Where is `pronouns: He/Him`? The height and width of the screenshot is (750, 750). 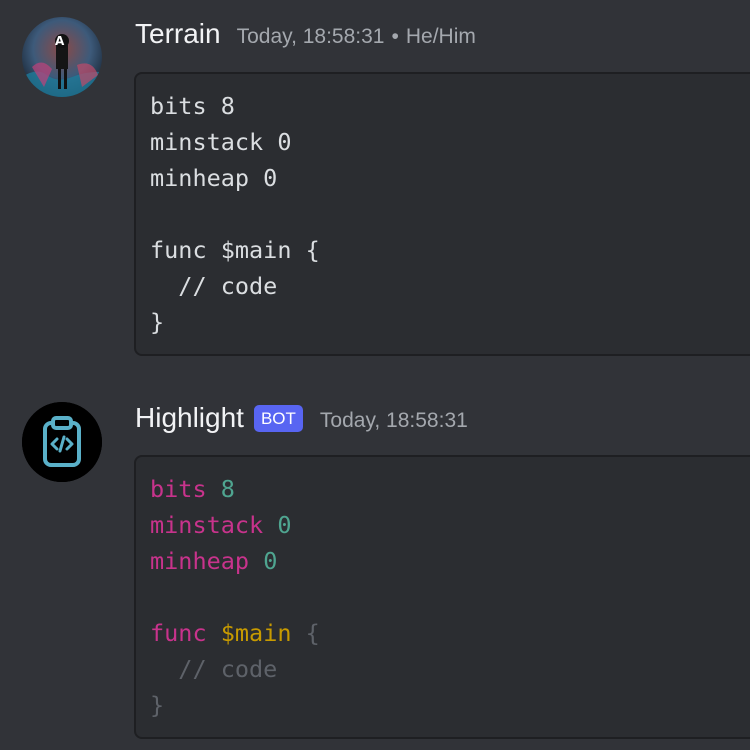 pronouns: He/Him is located at coordinates (440, 36).